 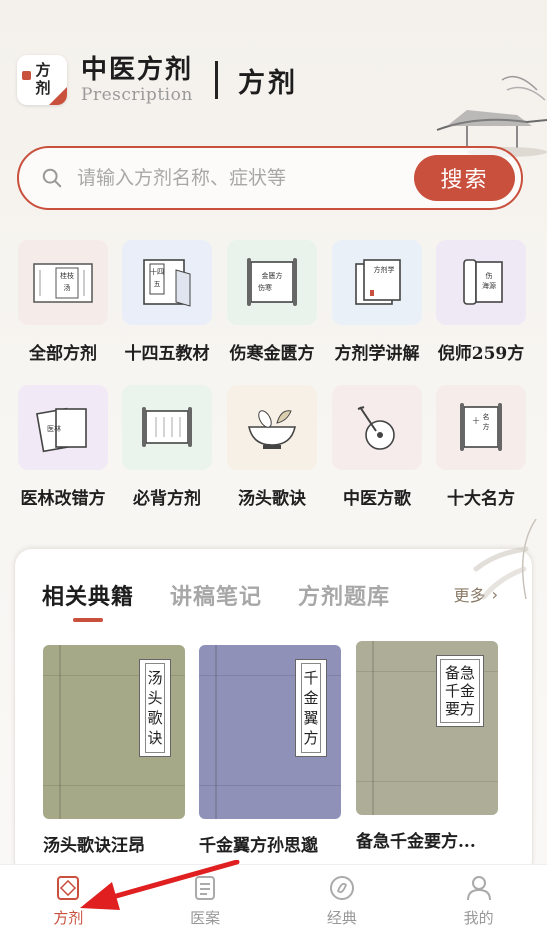 I want to click on category-label: 医林改错方, so click(x=63, y=499).